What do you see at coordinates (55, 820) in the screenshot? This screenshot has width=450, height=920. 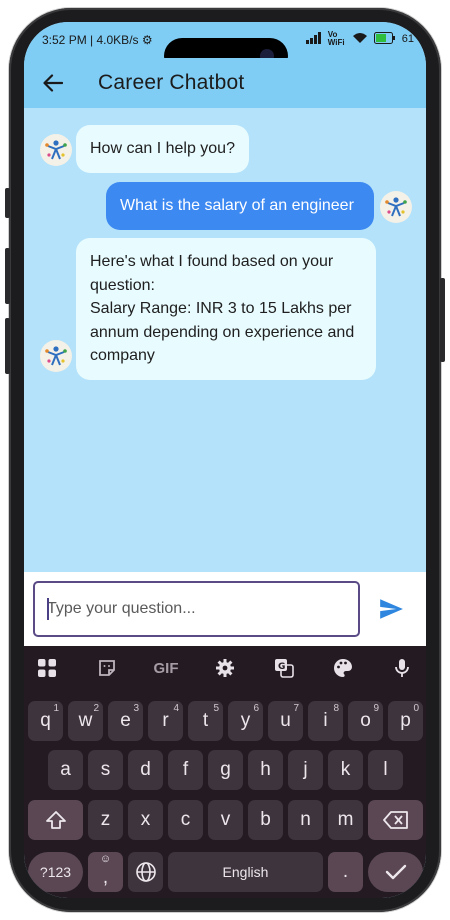 I see `shift-key` at bounding box center [55, 820].